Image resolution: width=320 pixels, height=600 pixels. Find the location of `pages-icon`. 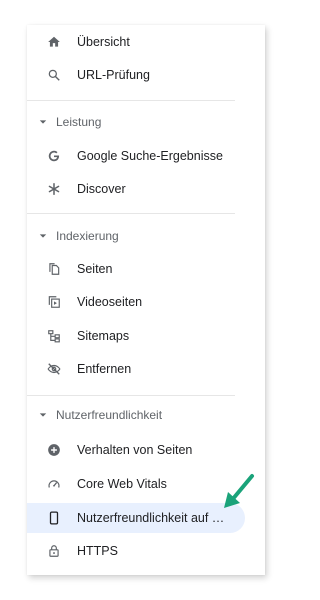

pages-icon is located at coordinates (54, 269).